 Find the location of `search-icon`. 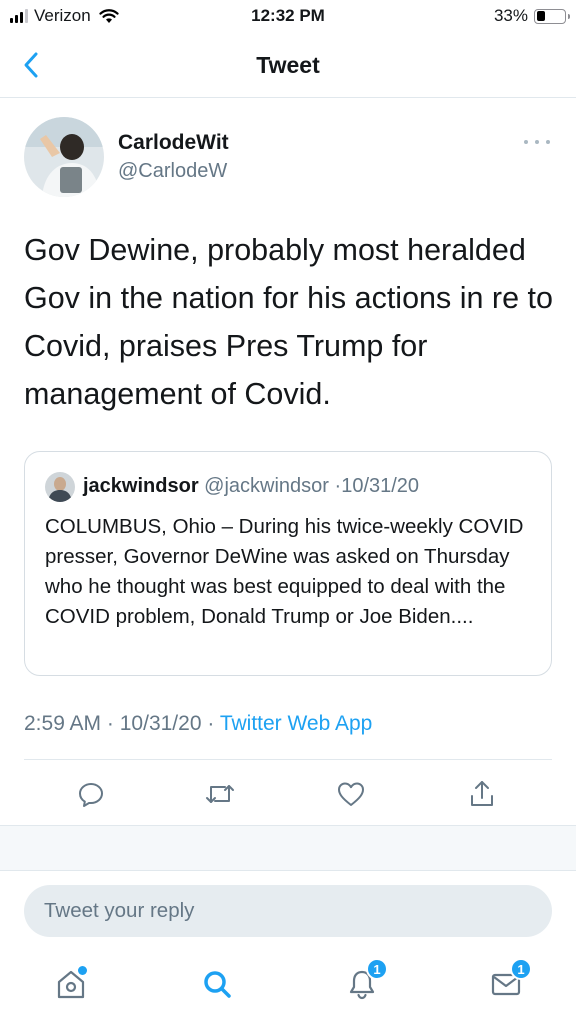

search-icon is located at coordinates (217, 984).